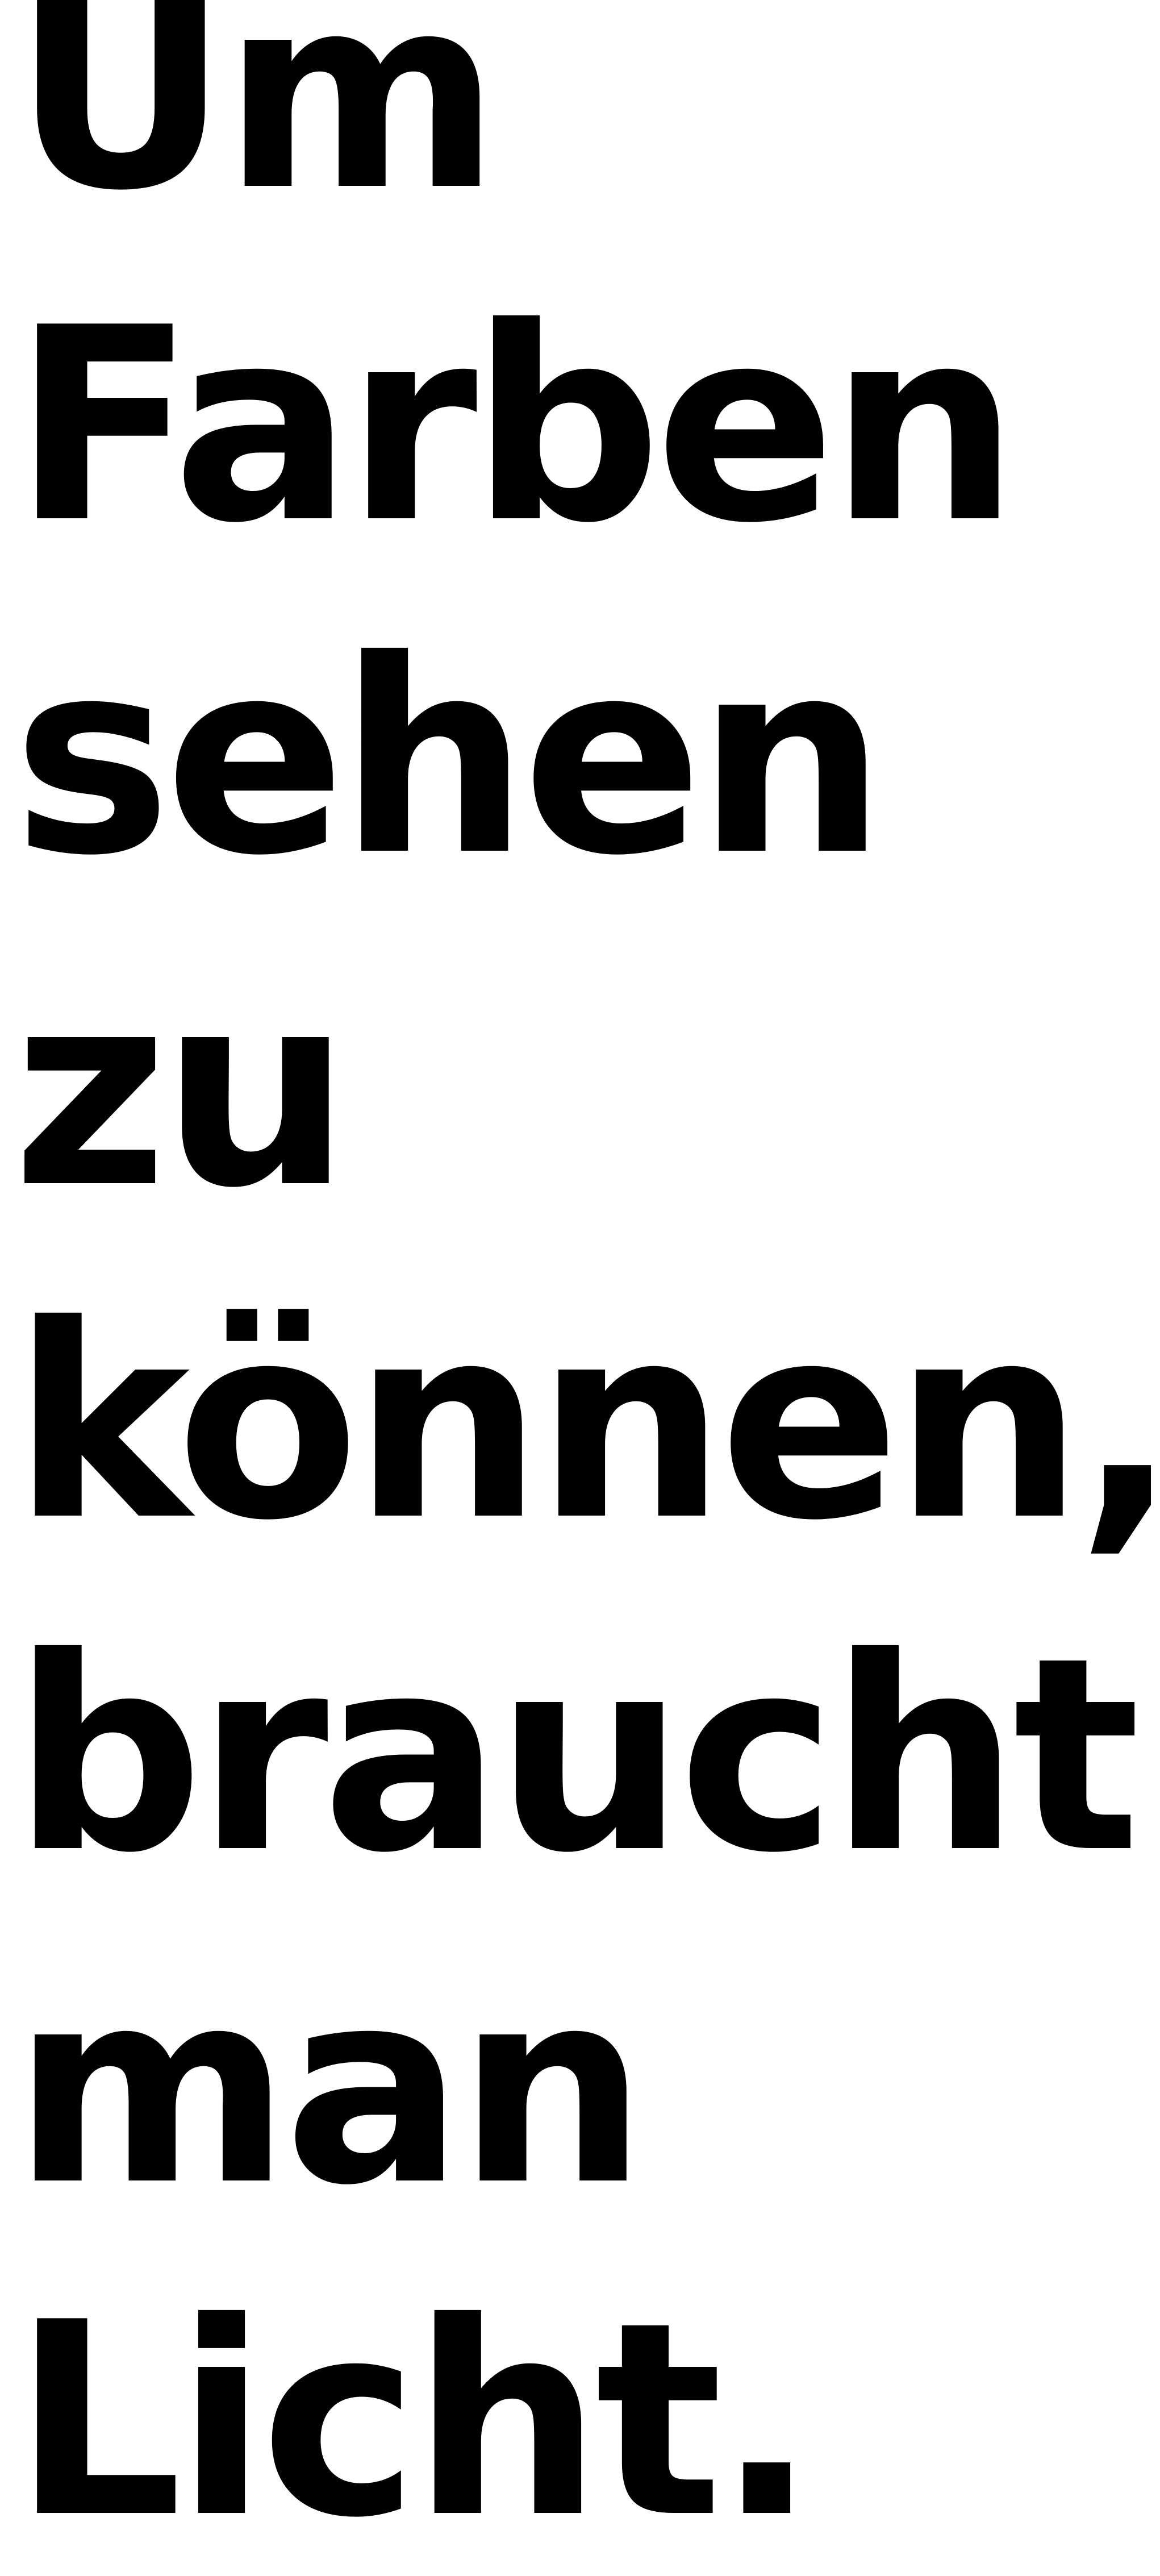 The image size is (1160, 2576). What do you see at coordinates (576, 1755) in the screenshot?
I see `quote-line-6: braucht` at bounding box center [576, 1755].